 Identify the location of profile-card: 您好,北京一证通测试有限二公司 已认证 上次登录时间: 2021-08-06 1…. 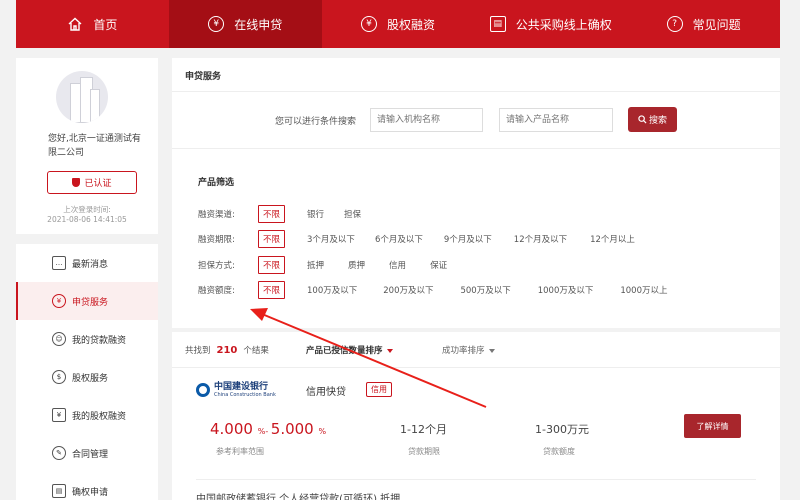
(87, 146).